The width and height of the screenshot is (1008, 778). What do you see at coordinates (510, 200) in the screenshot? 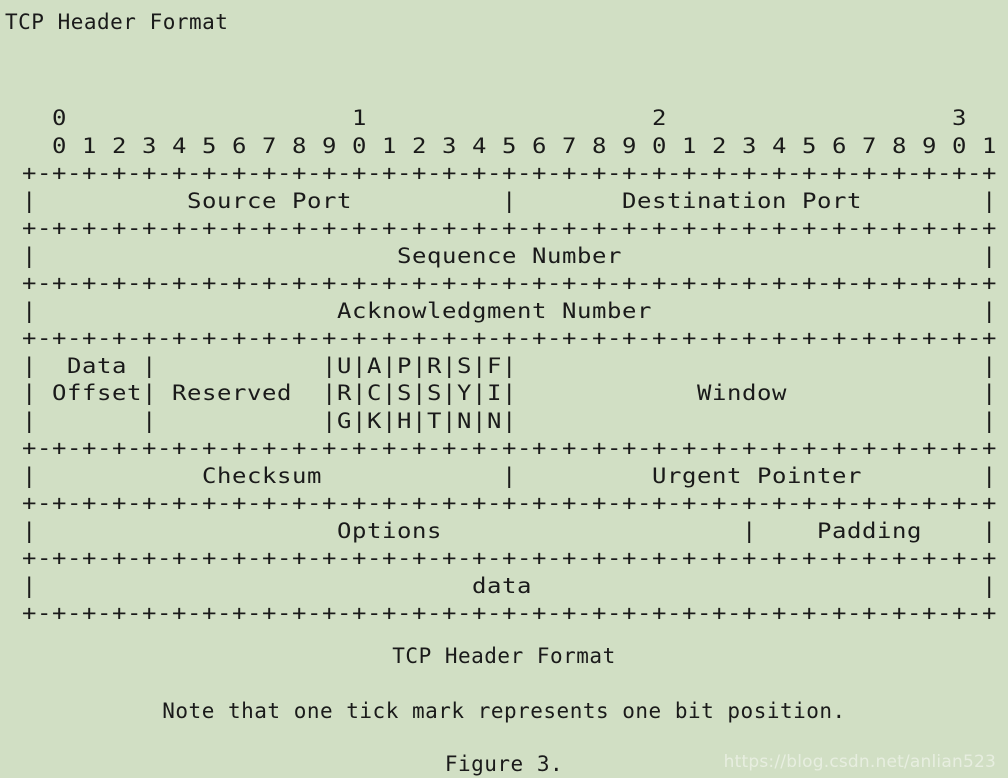
I see `ascii-line: | Source Port | Destination Port |` at bounding box center [510, 200].